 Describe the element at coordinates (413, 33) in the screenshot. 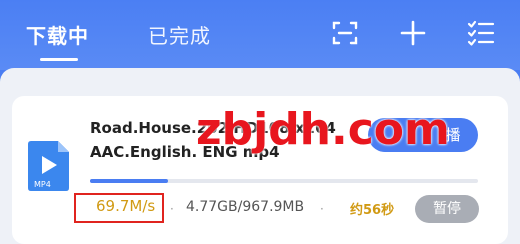

I see `plus-icon` at that location.